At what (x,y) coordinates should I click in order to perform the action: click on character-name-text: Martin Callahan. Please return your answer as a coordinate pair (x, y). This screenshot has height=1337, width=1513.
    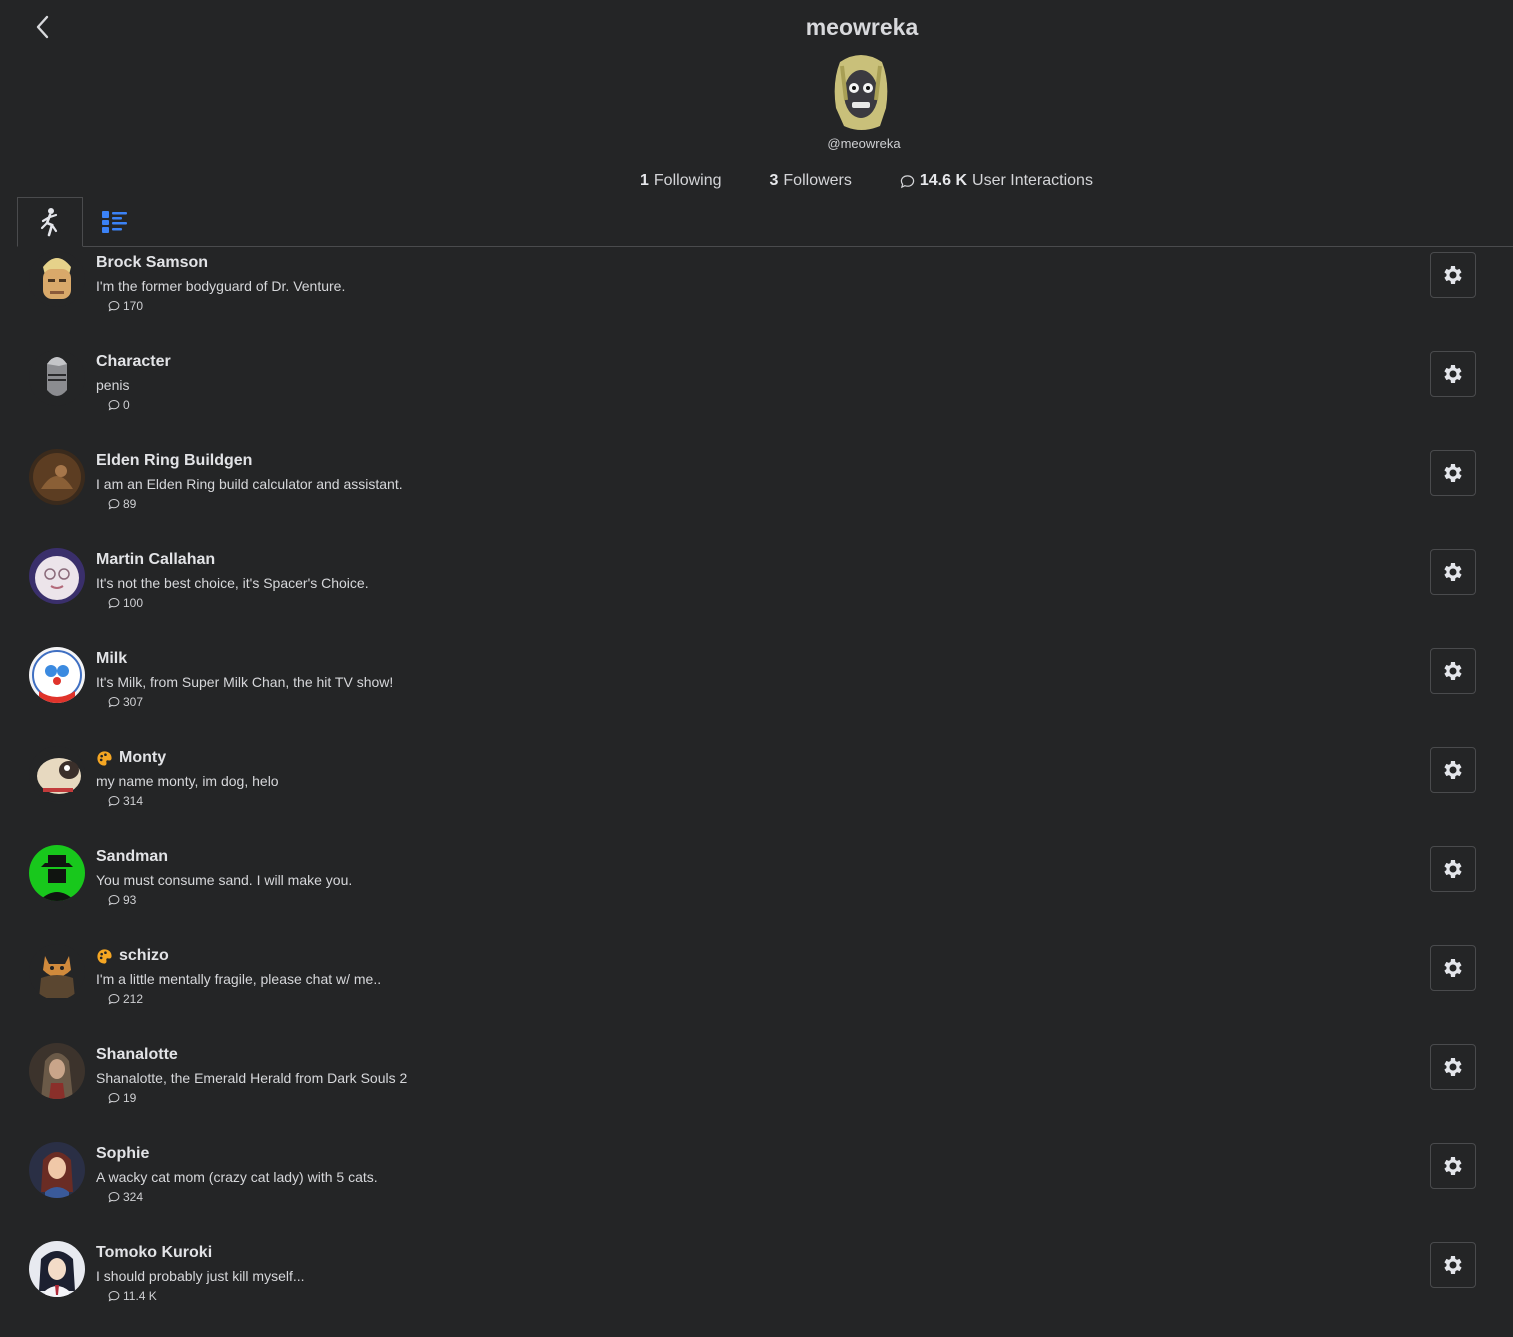
    Looking at the image, I should click on (156, 559).